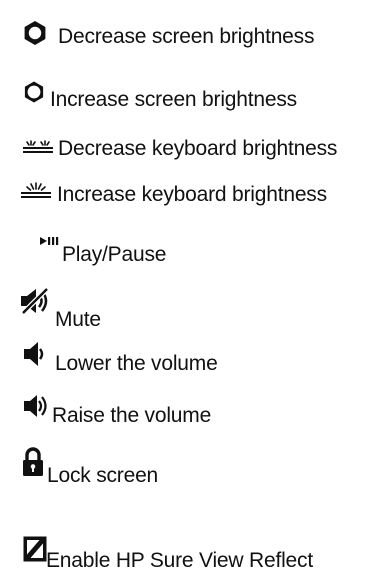 This screenshot has width=387, height=583. Describe the element at coordinates (193, 308) in the screenshot. I see `list-item: Mute` at that location.